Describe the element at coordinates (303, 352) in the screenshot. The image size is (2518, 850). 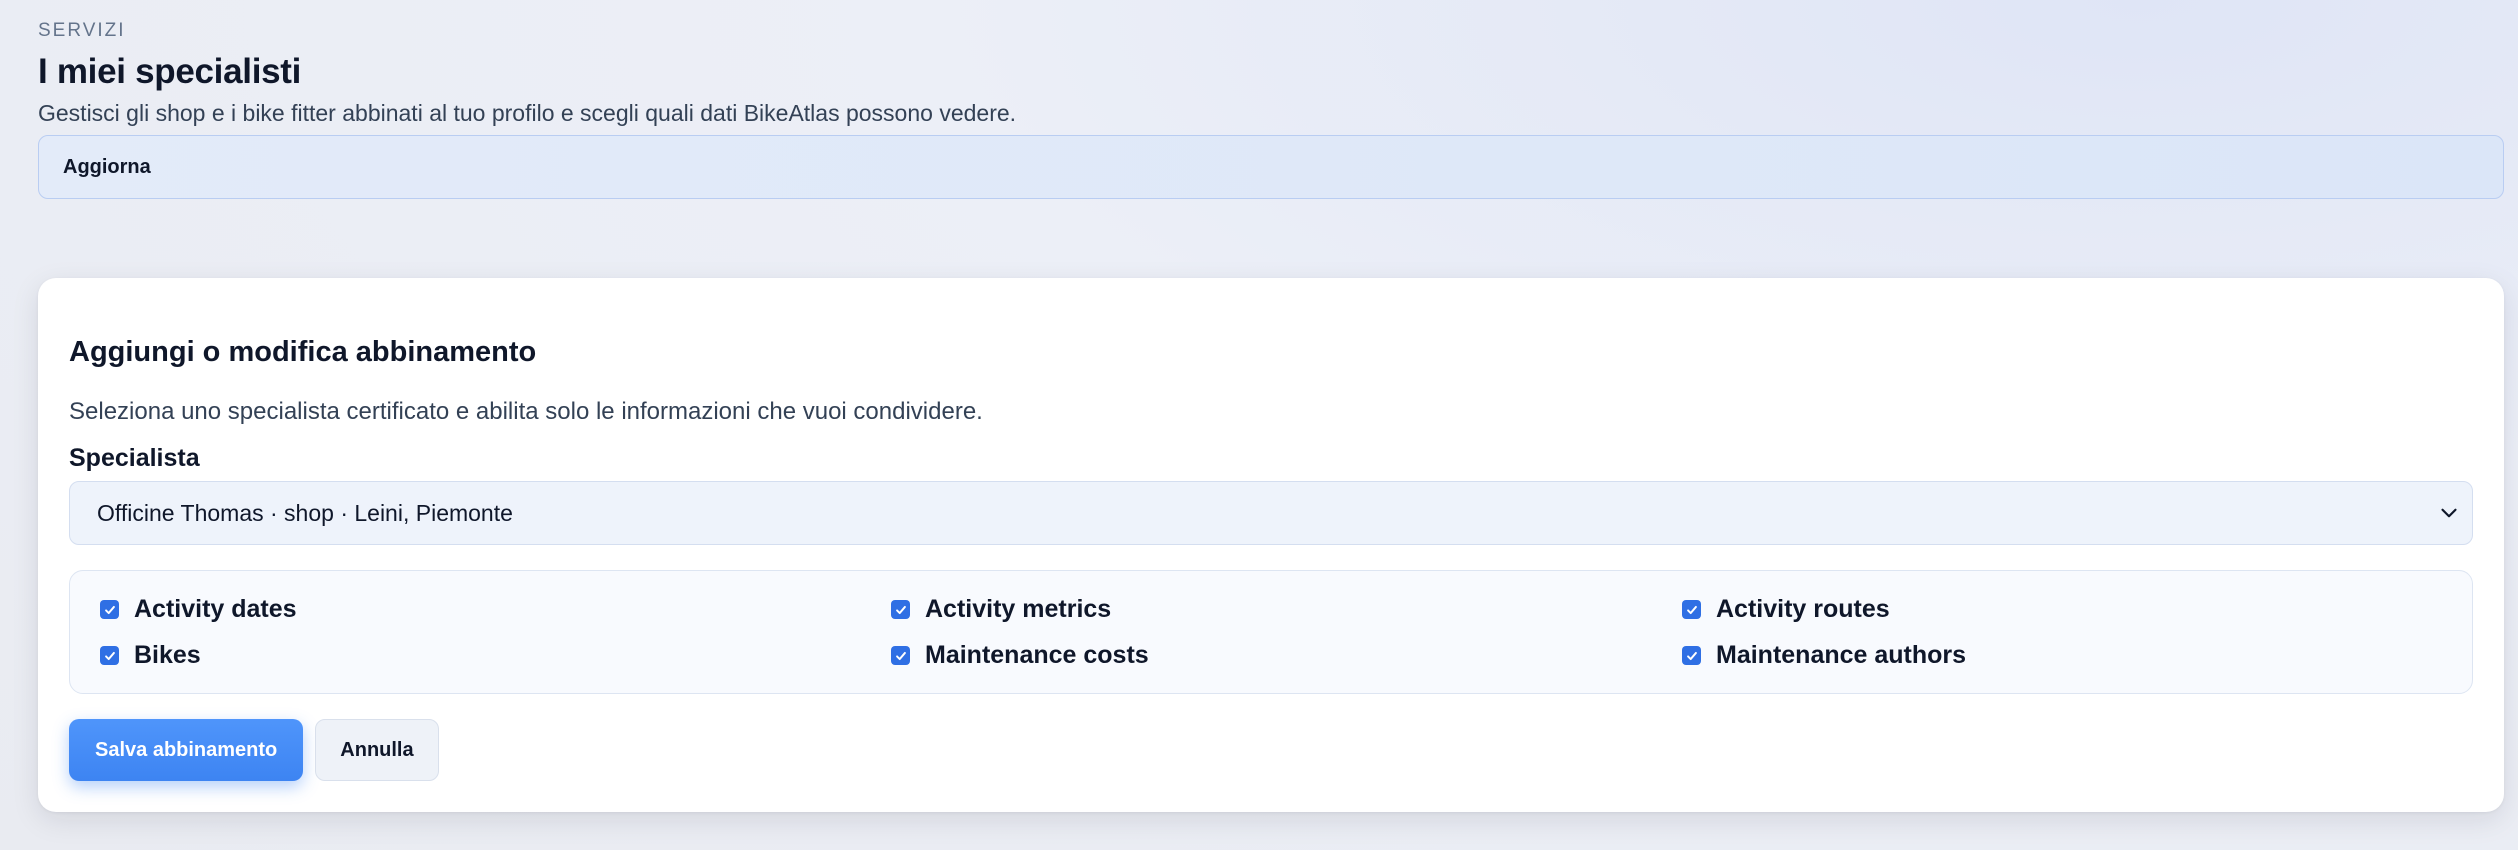
I see `card-title: Aggiungi o modifica abbinamento` at that location.